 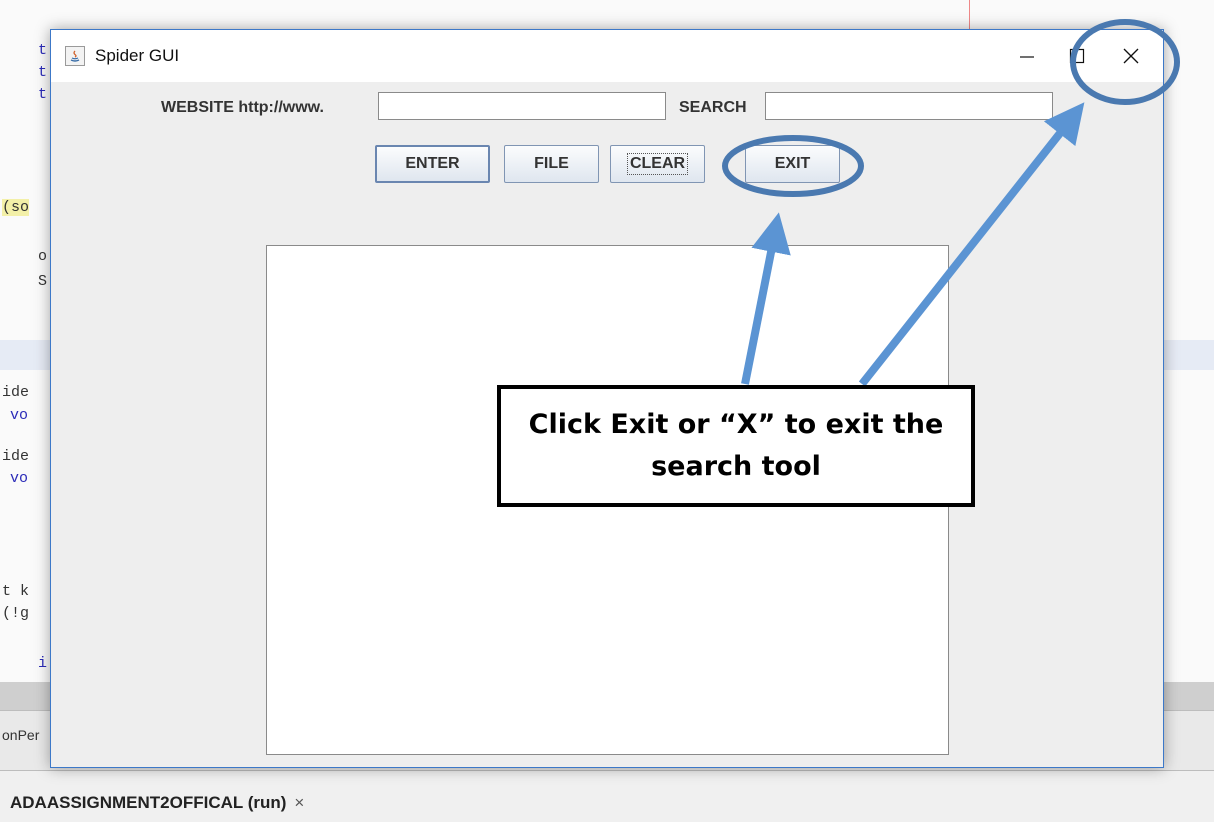 What do you see at coordinates (971, 244) in the screenshot?
I see `arrow-to-close` at bounding box center [971, 244].